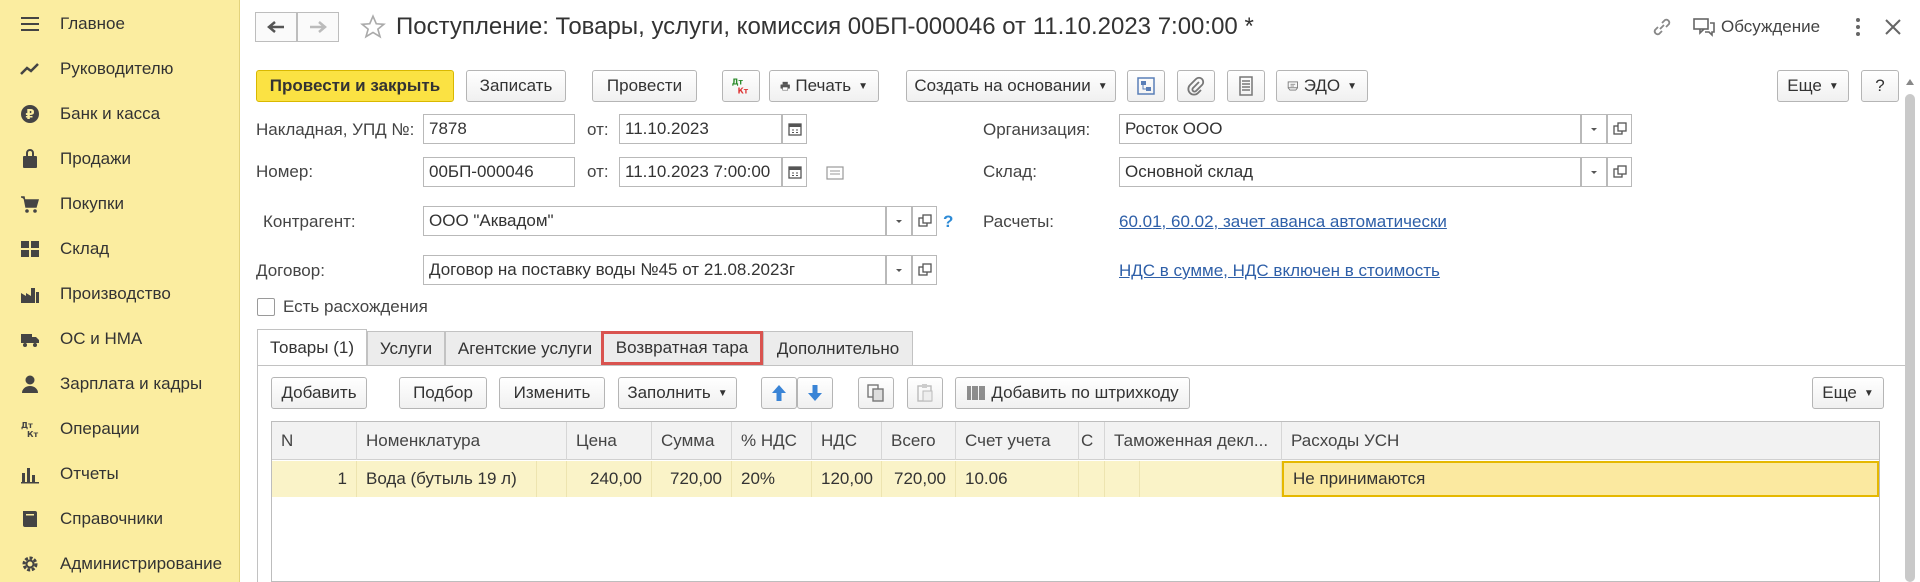  What do you see at coordinates (794, 129) in the screenshot?
I see `invoice-date-picker` at bounding box center [794, 129].